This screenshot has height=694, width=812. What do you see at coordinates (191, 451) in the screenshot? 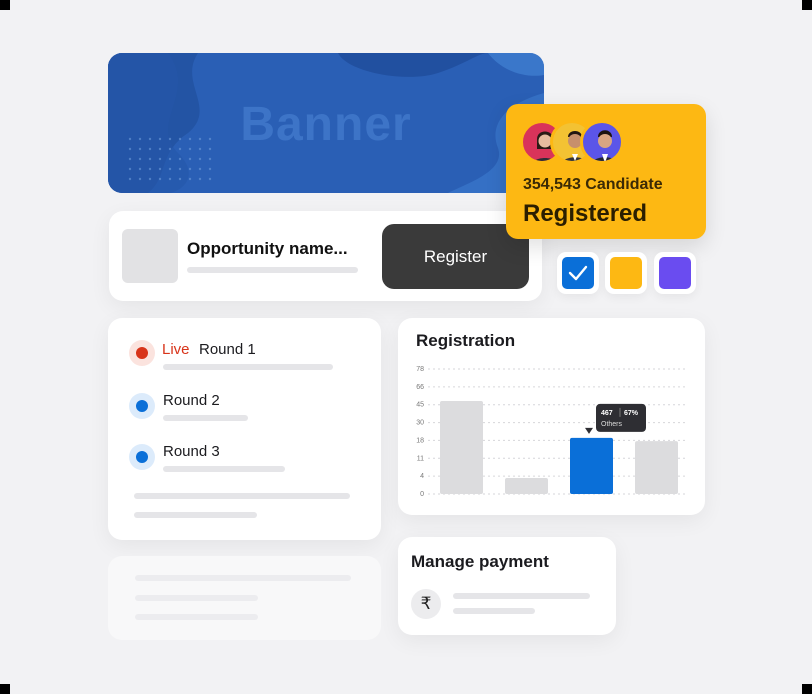
I see `round-3-label: Round 3` at bounding box center [191, 451].